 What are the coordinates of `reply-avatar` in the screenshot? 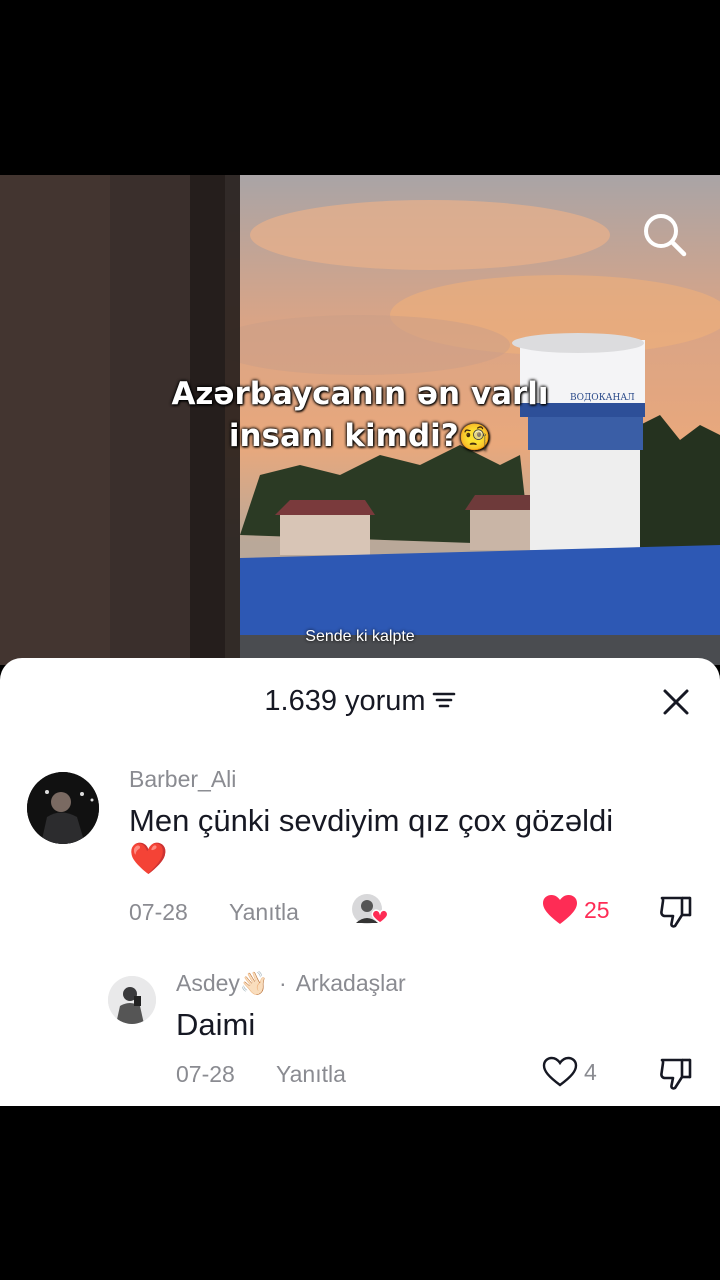 It's located at (132, 1000).